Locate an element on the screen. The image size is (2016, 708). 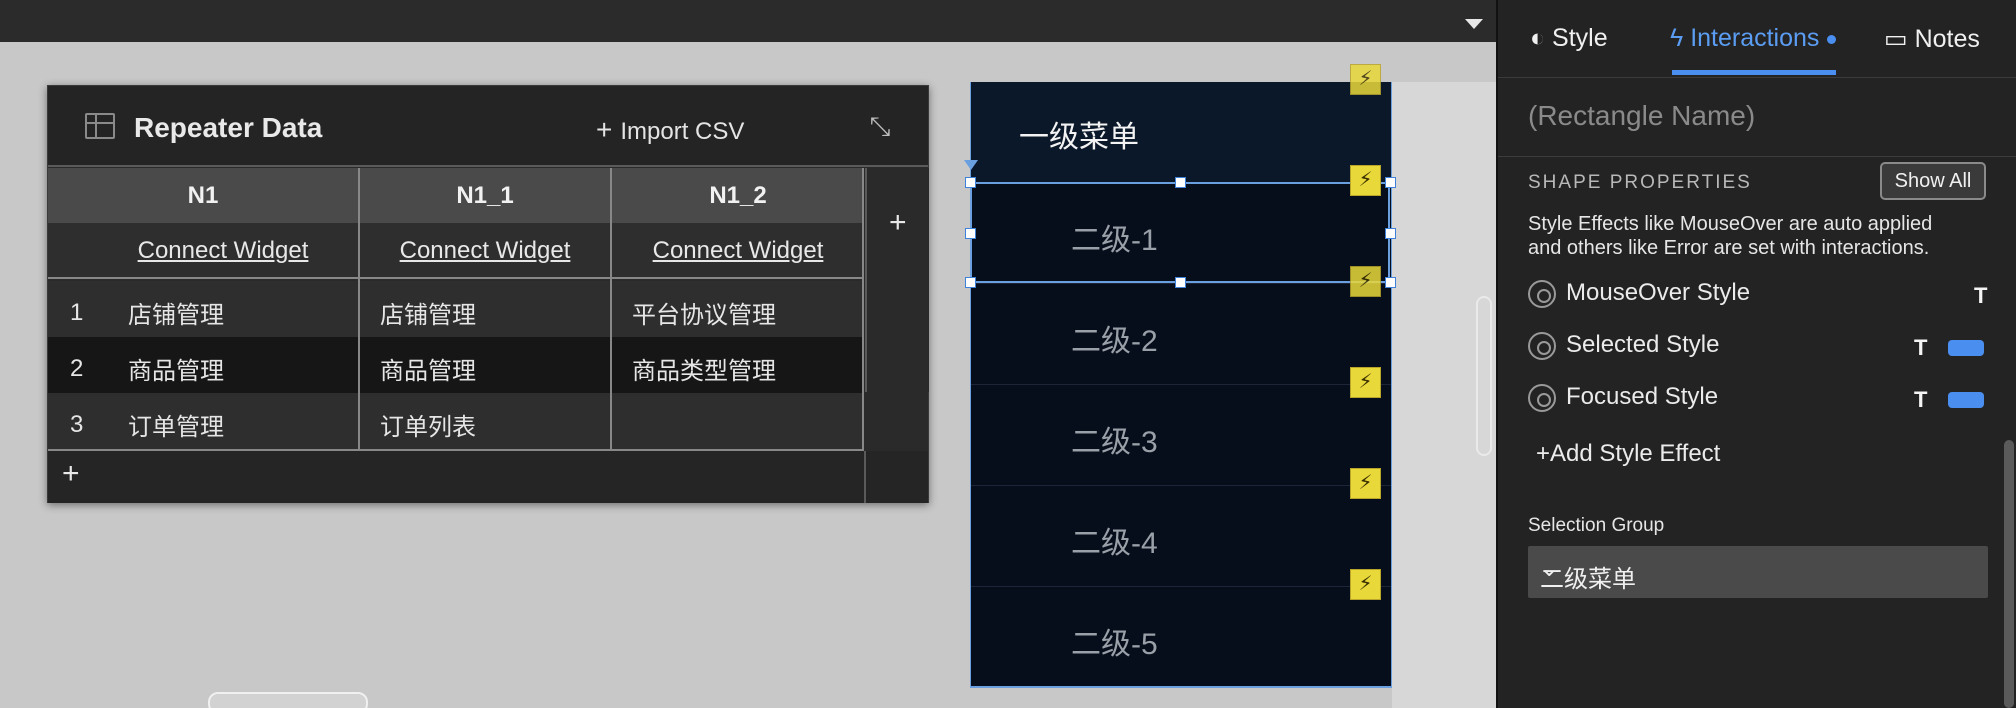
add-column-button: + is located at coordinates (897, 280).